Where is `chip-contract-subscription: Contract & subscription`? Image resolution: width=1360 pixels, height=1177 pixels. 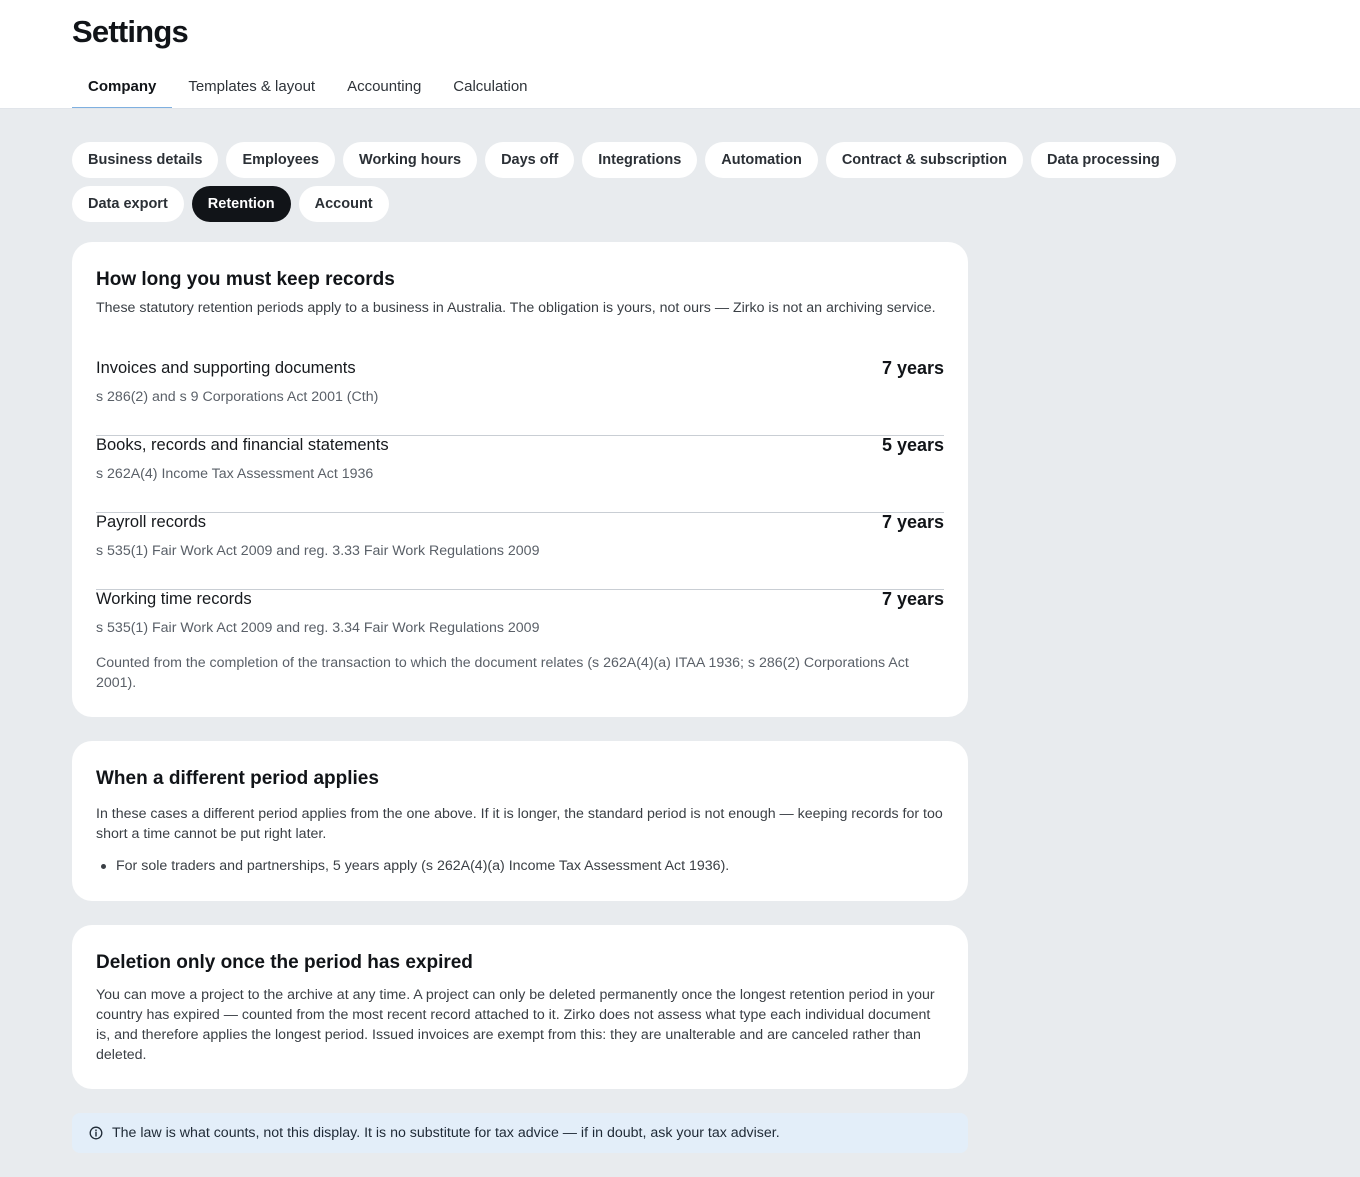
chip-contract-subscription: Contract & subscription is located at coordinates (924, 160).